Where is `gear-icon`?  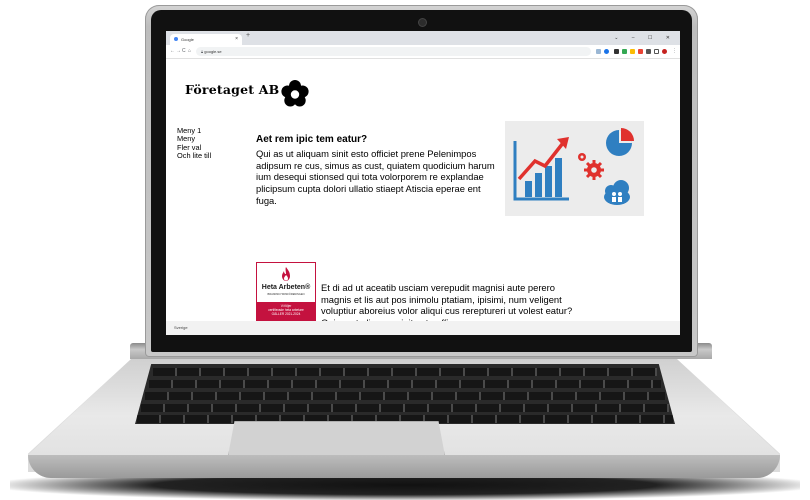 gear-icon is located at coordinates (591, 166).